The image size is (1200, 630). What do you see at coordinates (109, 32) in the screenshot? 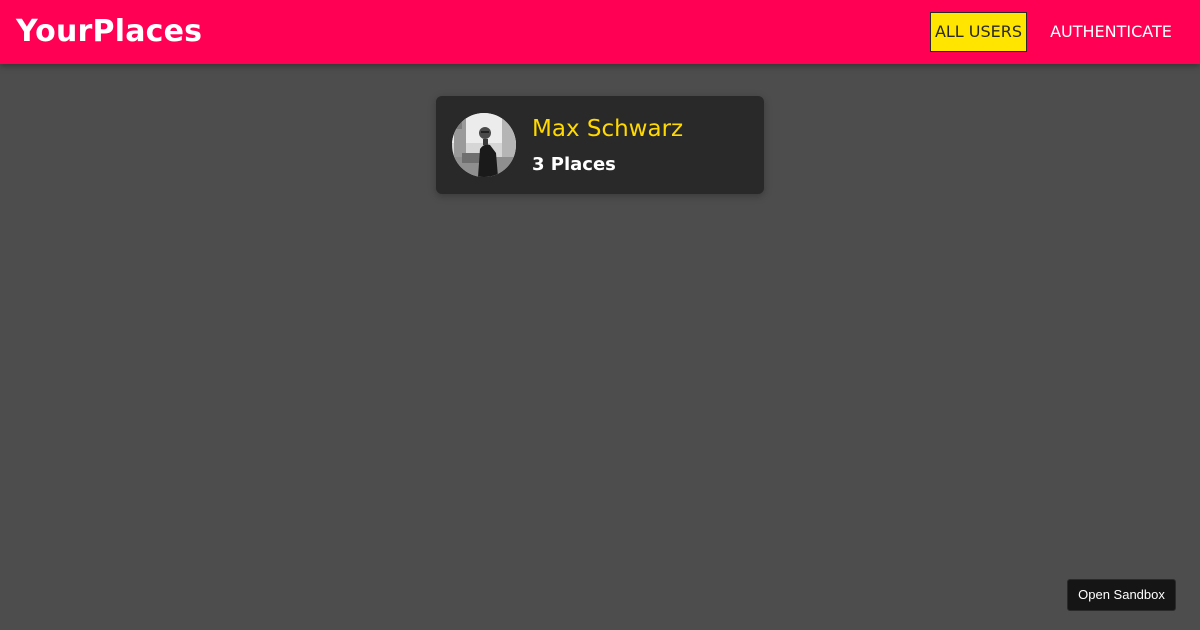
I see `brand-logo-link: YourPlaces` at bounding box center [109, 32].